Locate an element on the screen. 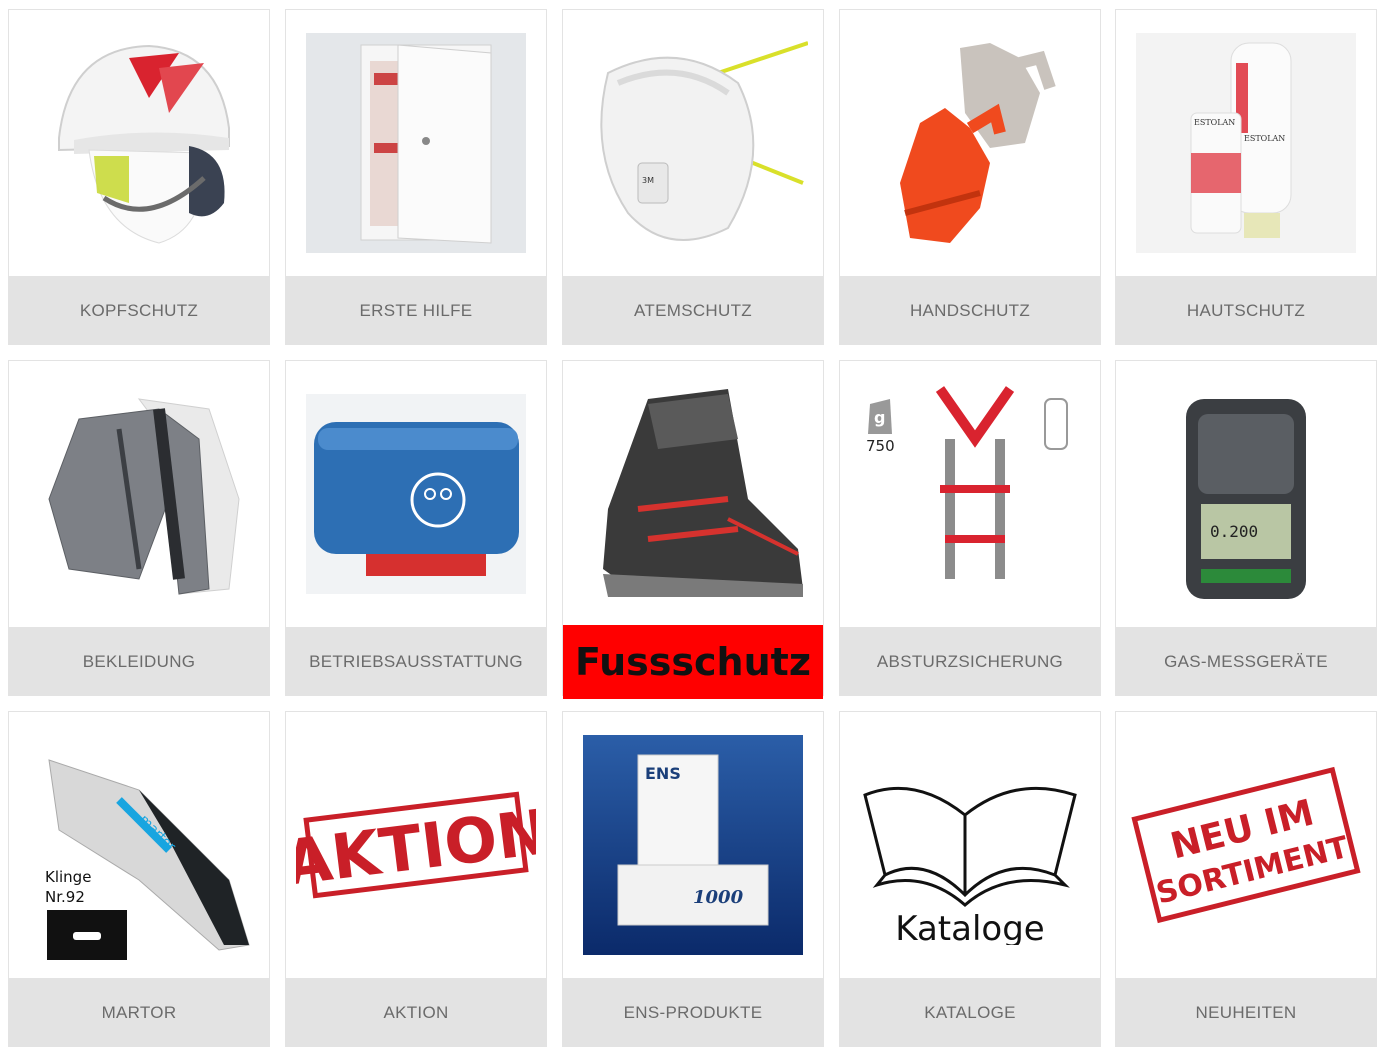  category-label: ABSTURZSICHERUNG is located at coordinates (970, 661).